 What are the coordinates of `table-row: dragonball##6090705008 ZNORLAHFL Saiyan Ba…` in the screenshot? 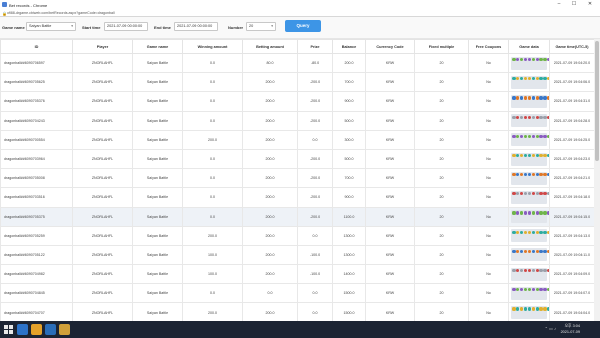 It's located at (297, 178).